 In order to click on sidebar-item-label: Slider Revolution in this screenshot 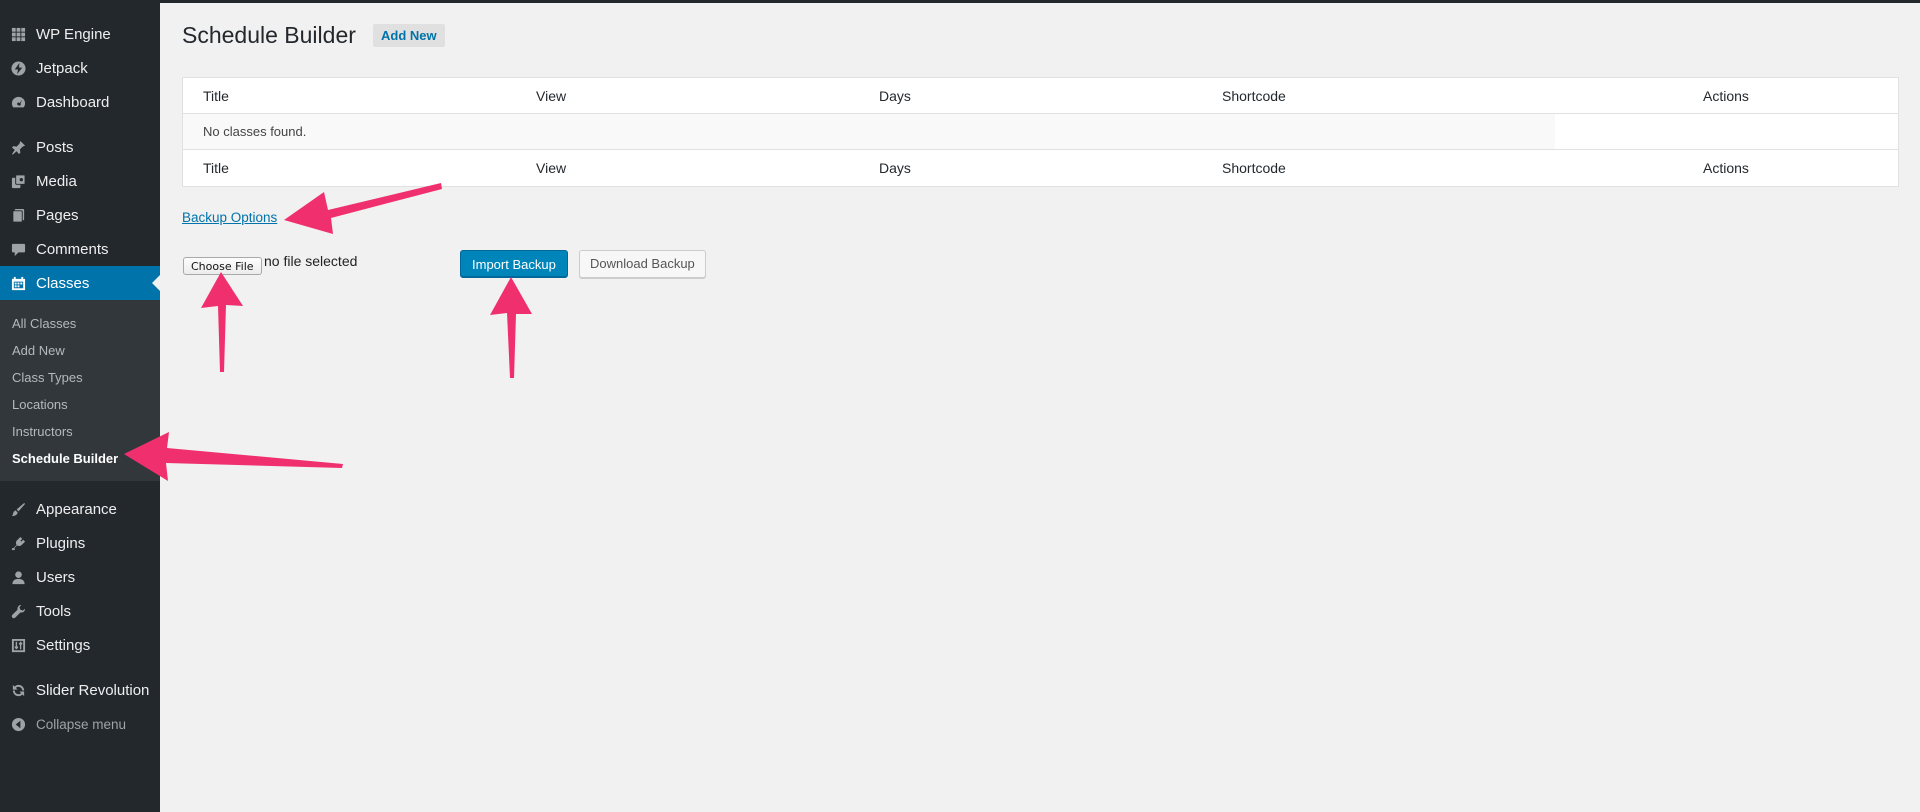, I will do `click(93, 690)`.